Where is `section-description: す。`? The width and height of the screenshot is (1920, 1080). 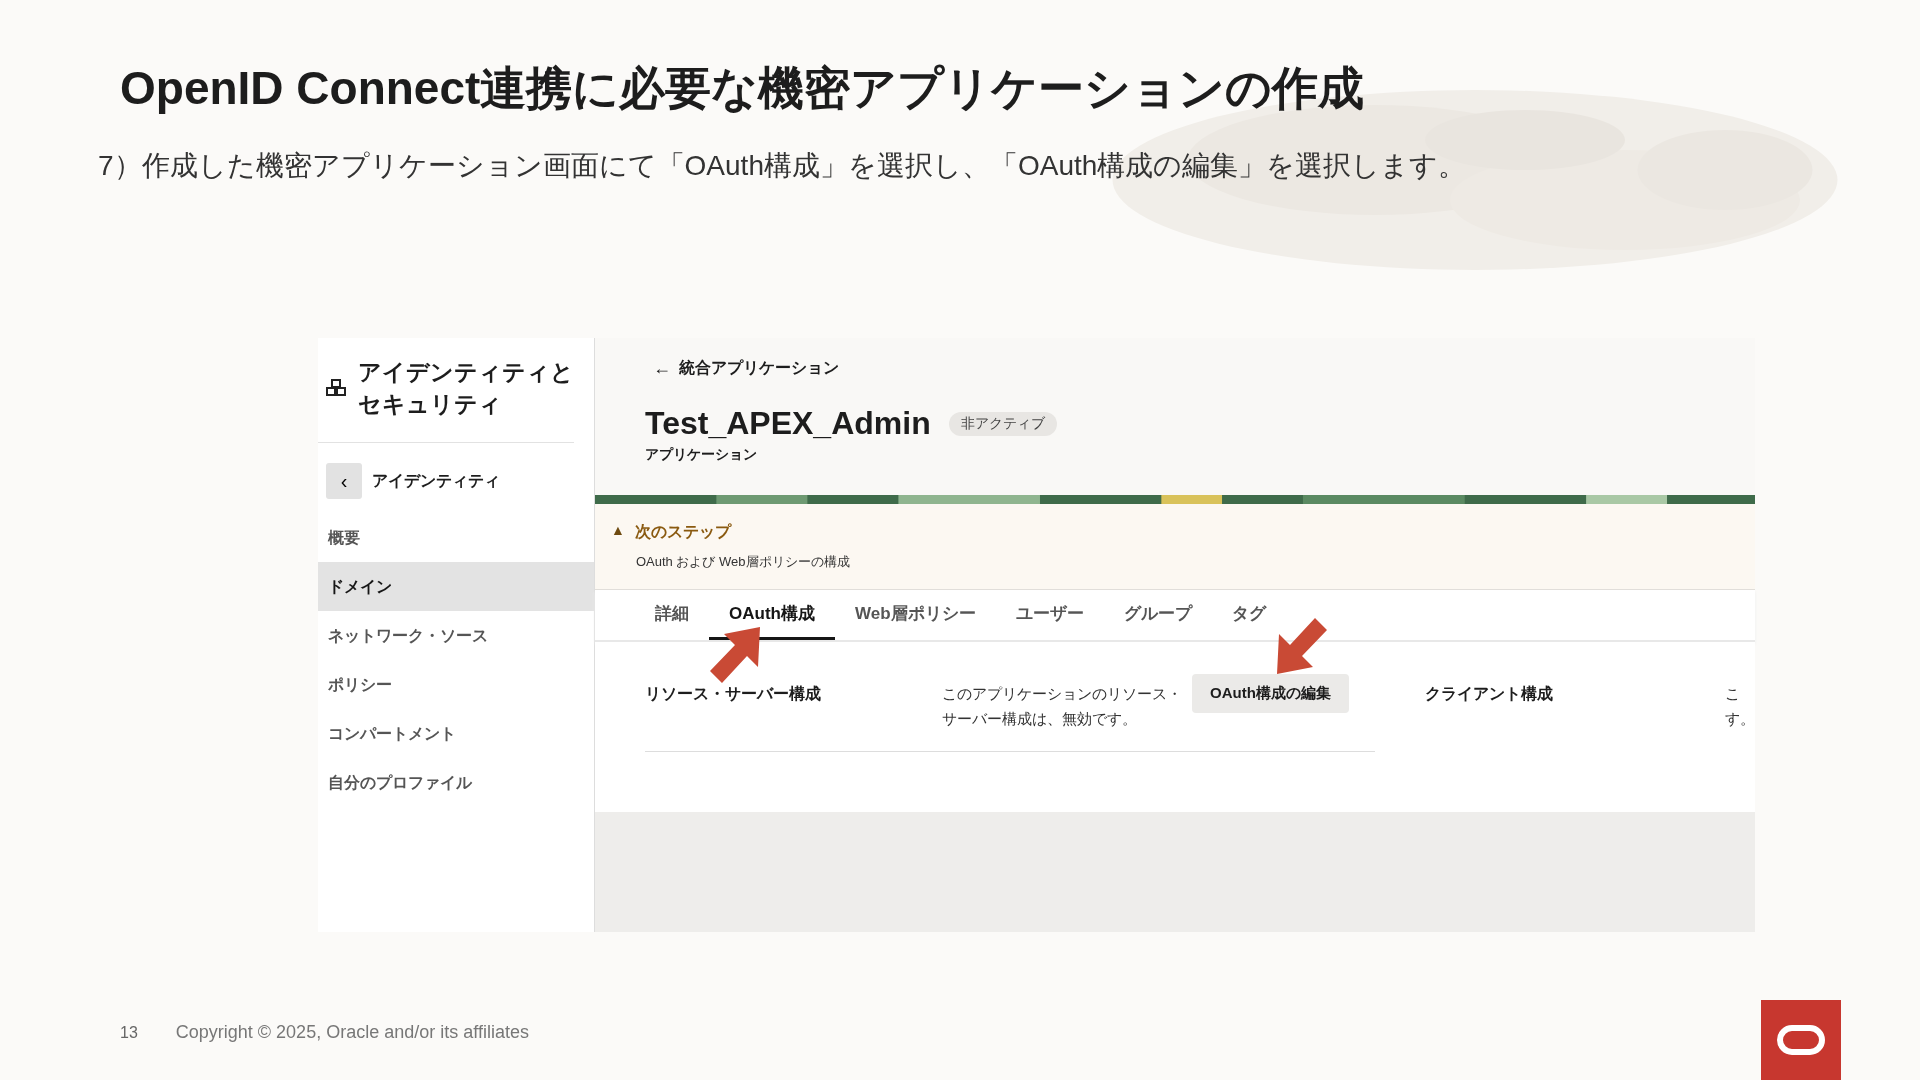
section-description: す。 is located at coordinates (1740, 719).